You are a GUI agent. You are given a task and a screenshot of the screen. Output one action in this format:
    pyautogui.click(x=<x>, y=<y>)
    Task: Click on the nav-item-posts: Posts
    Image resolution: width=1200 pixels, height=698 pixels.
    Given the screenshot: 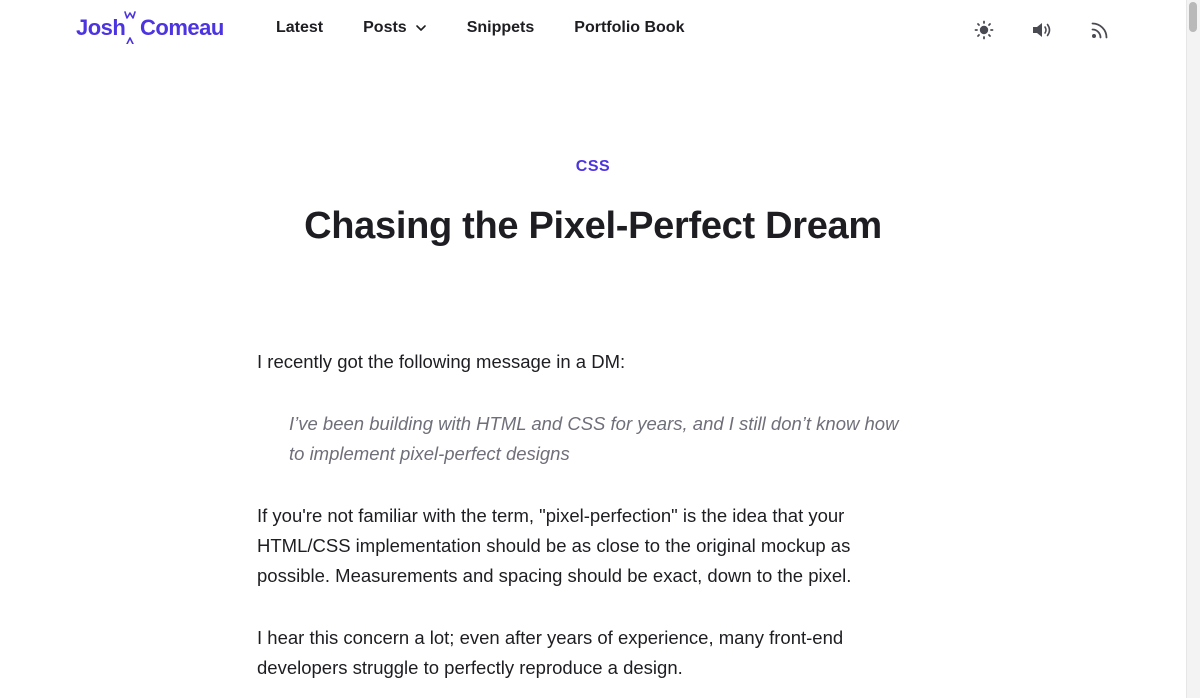 What is the action you would take?
    pyautogui.click(x=395, y=28)
    